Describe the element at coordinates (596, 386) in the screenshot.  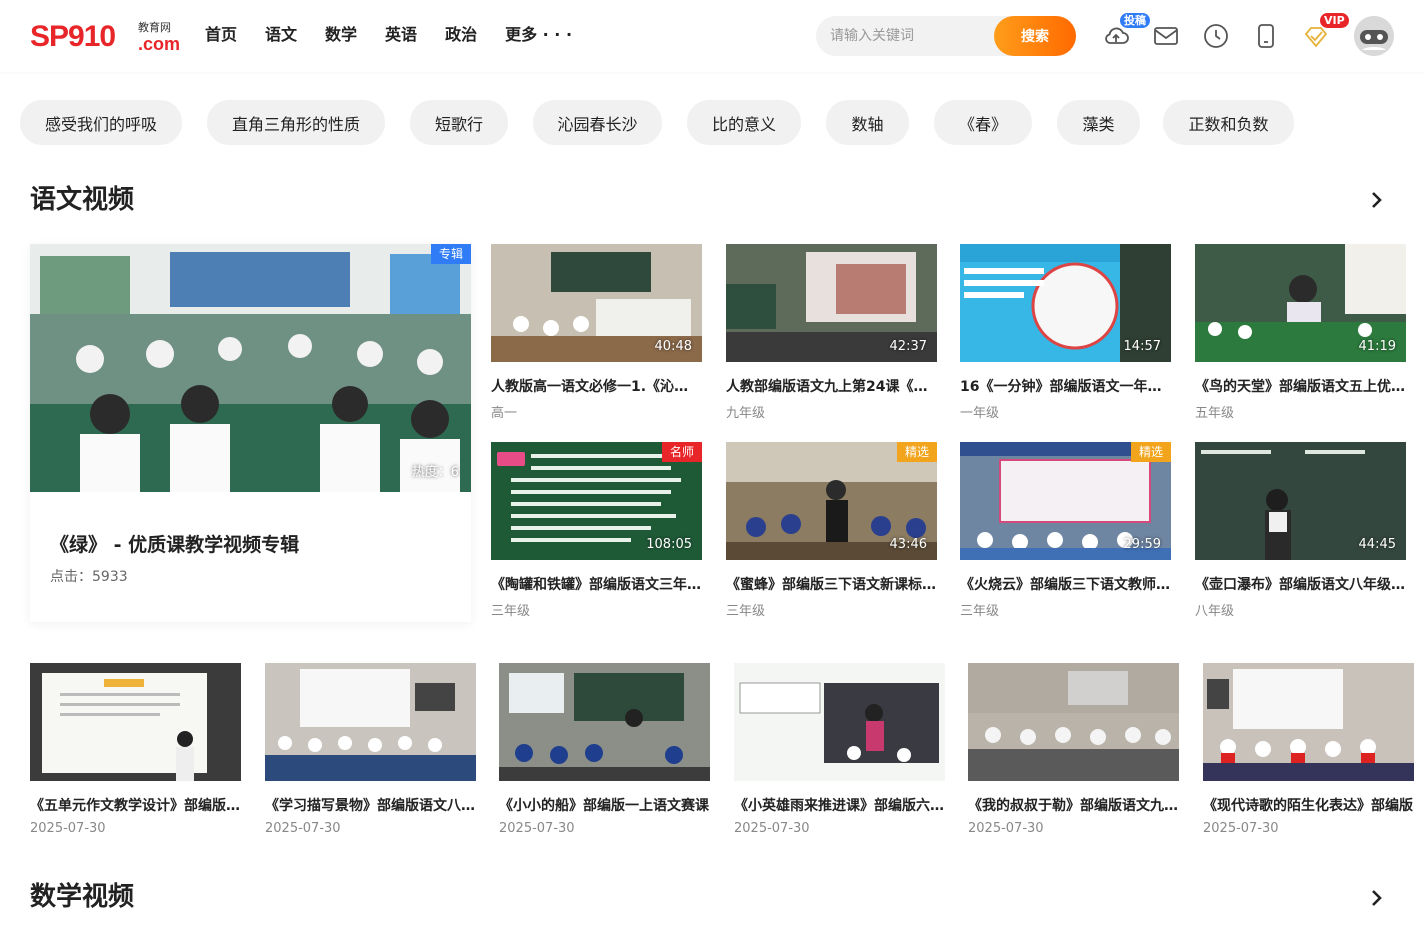
I see `video-title: 人教版高一语文必修一1.《沁园春·长沙》` at that location.